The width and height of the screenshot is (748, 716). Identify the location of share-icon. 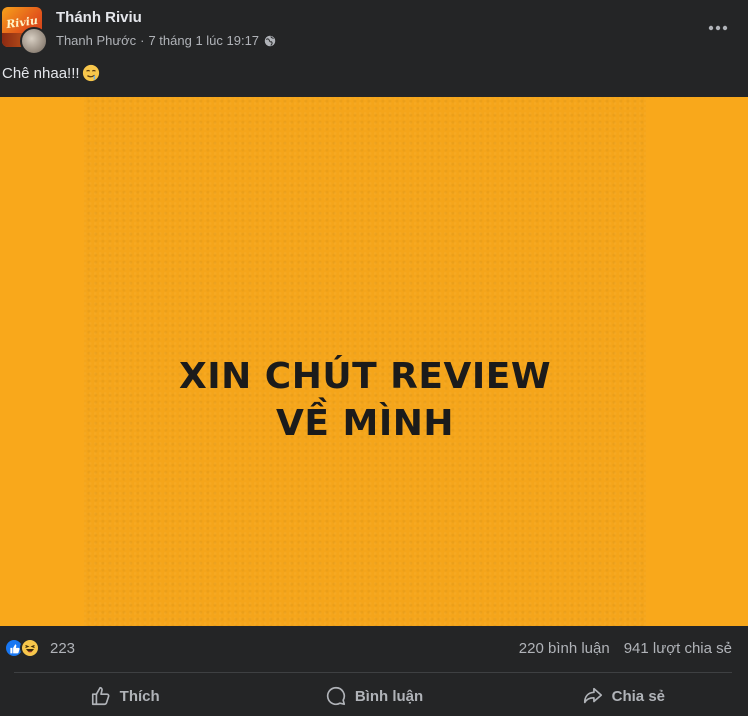
(592, 695).